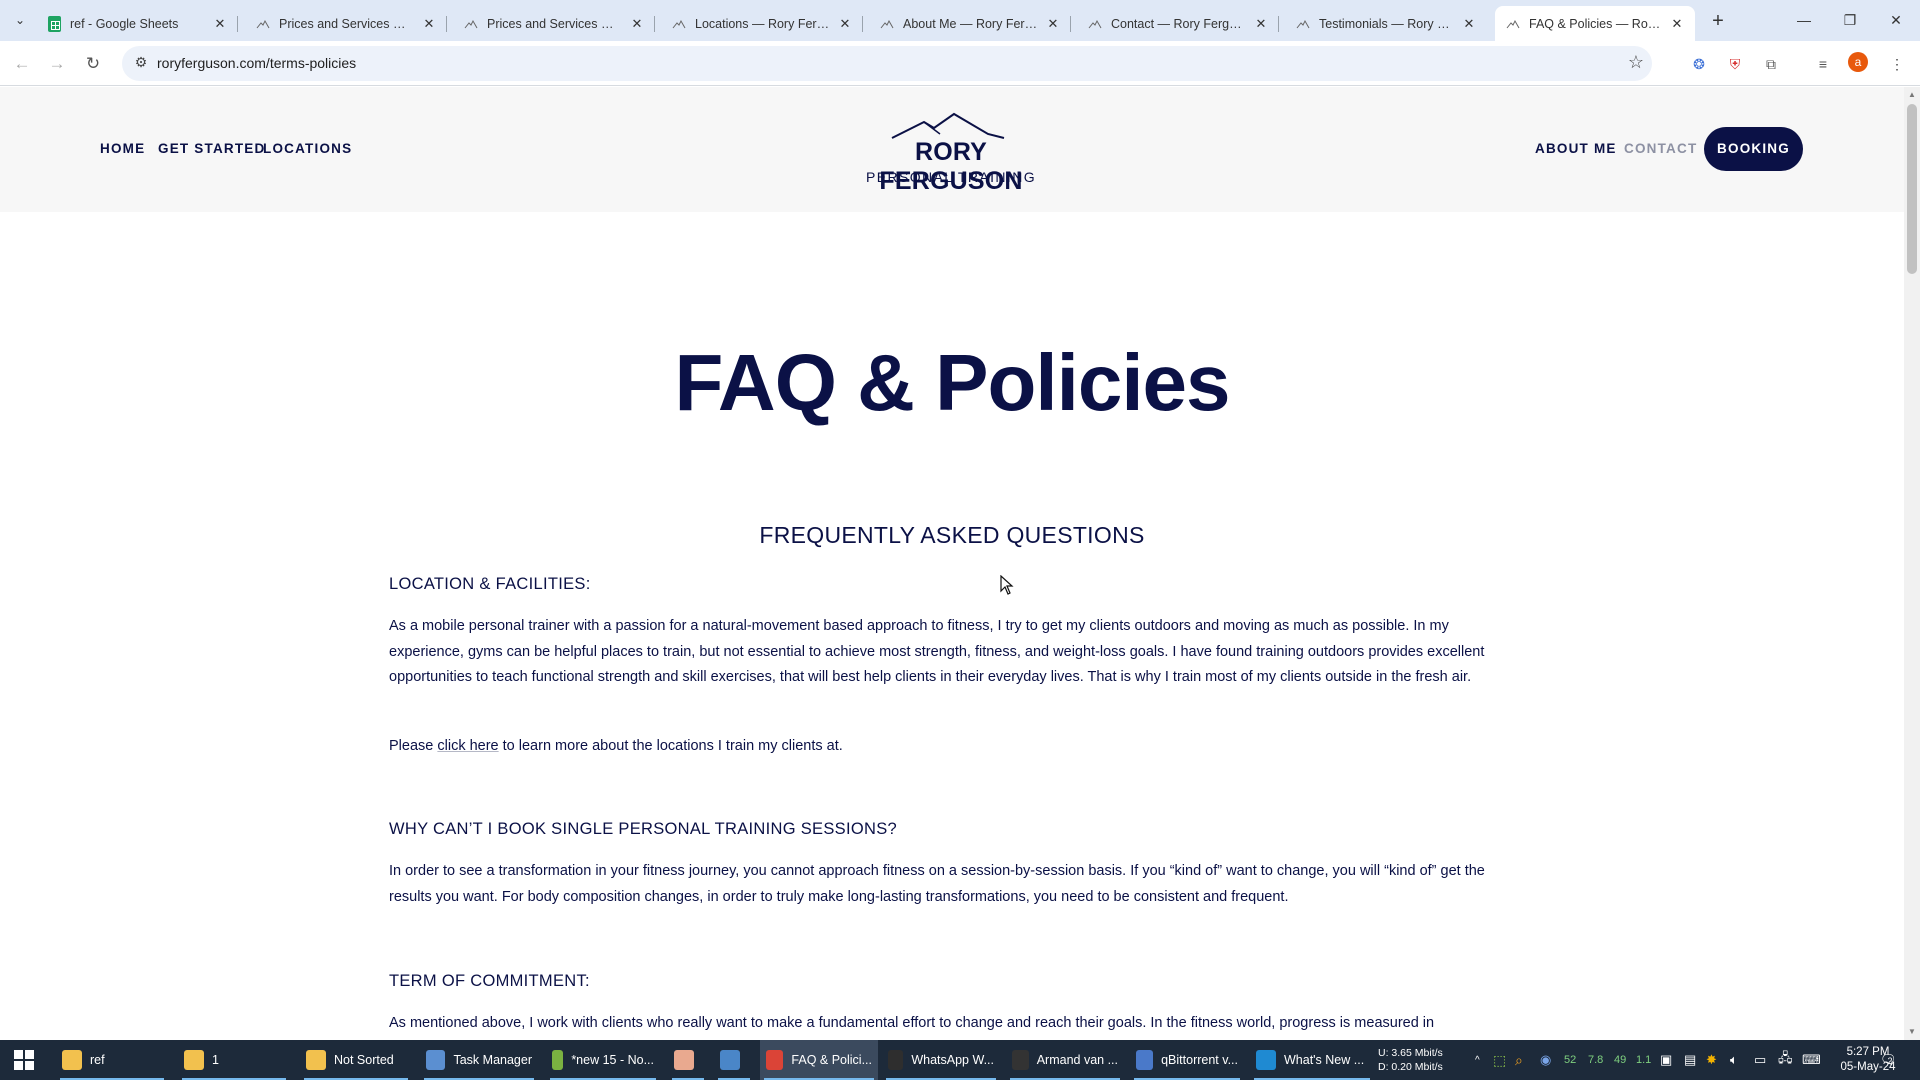  Describe the element at coordinates (1897, 64) in the screenshot. I see `browser-menu-icon: ⋮` at that location.